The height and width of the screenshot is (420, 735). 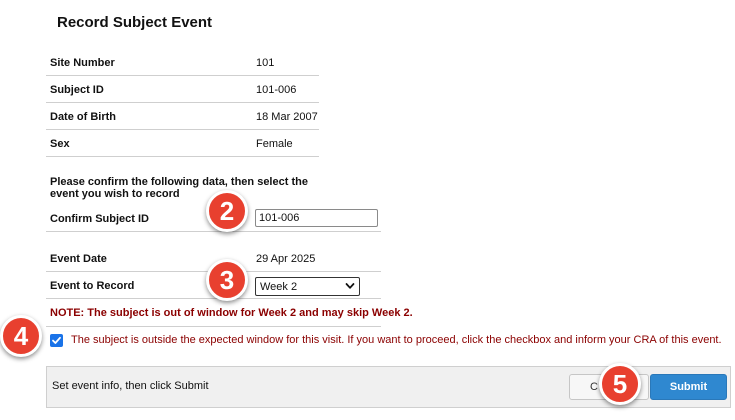 What do you see at coordinates (135, 22) in the screenshot?
I see `page-title: Record Subject Event` at bounding box center [135, 22].